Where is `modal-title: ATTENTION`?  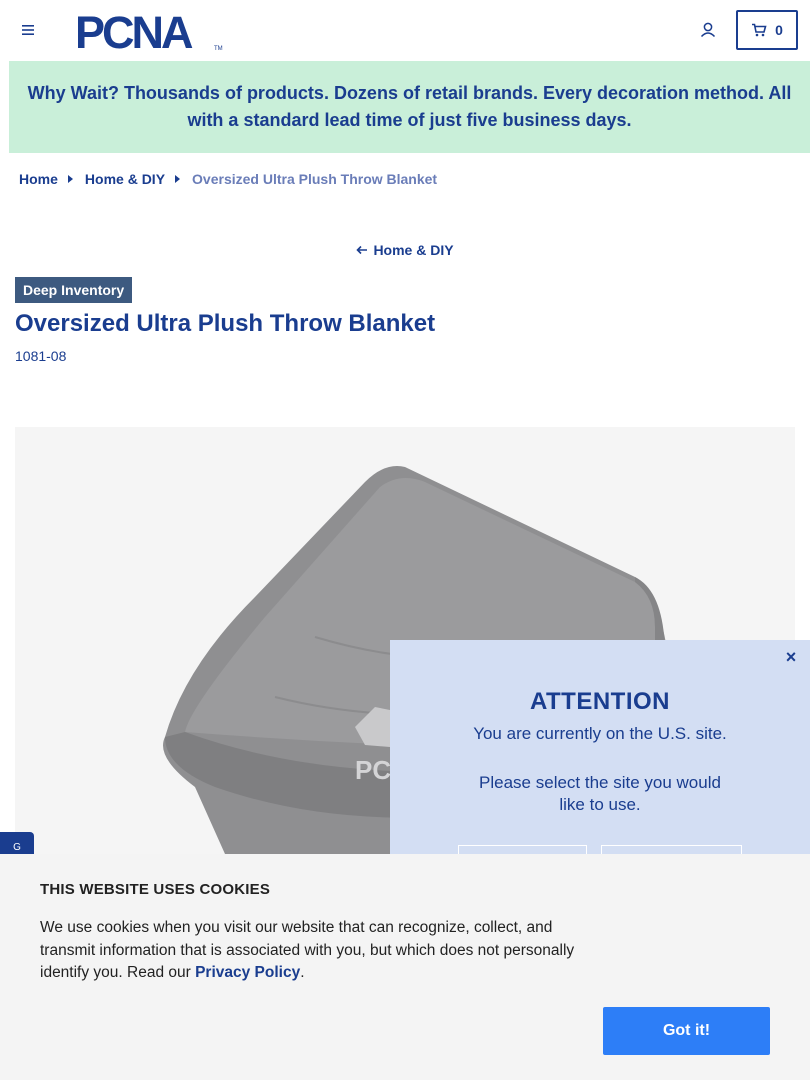
modal-title: ATTENTION is located at coordinates (600, 701).